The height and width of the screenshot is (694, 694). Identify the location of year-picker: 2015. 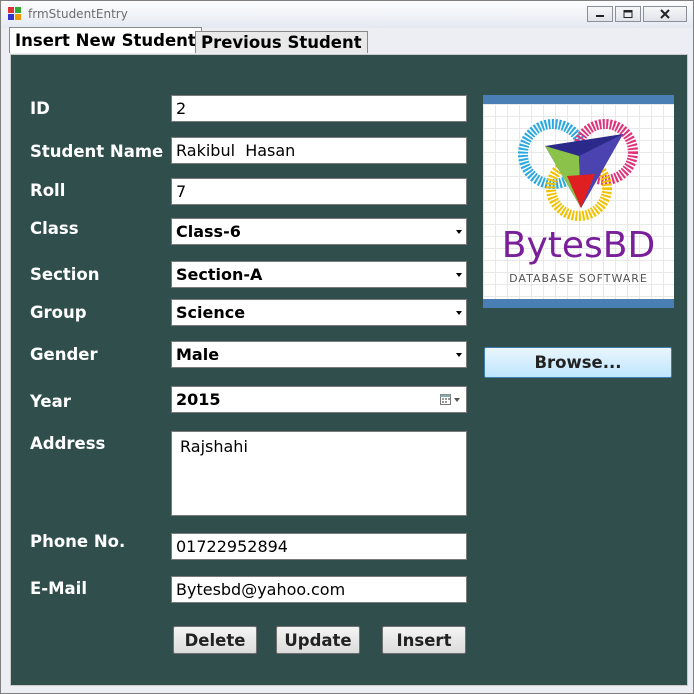
(319, 399).